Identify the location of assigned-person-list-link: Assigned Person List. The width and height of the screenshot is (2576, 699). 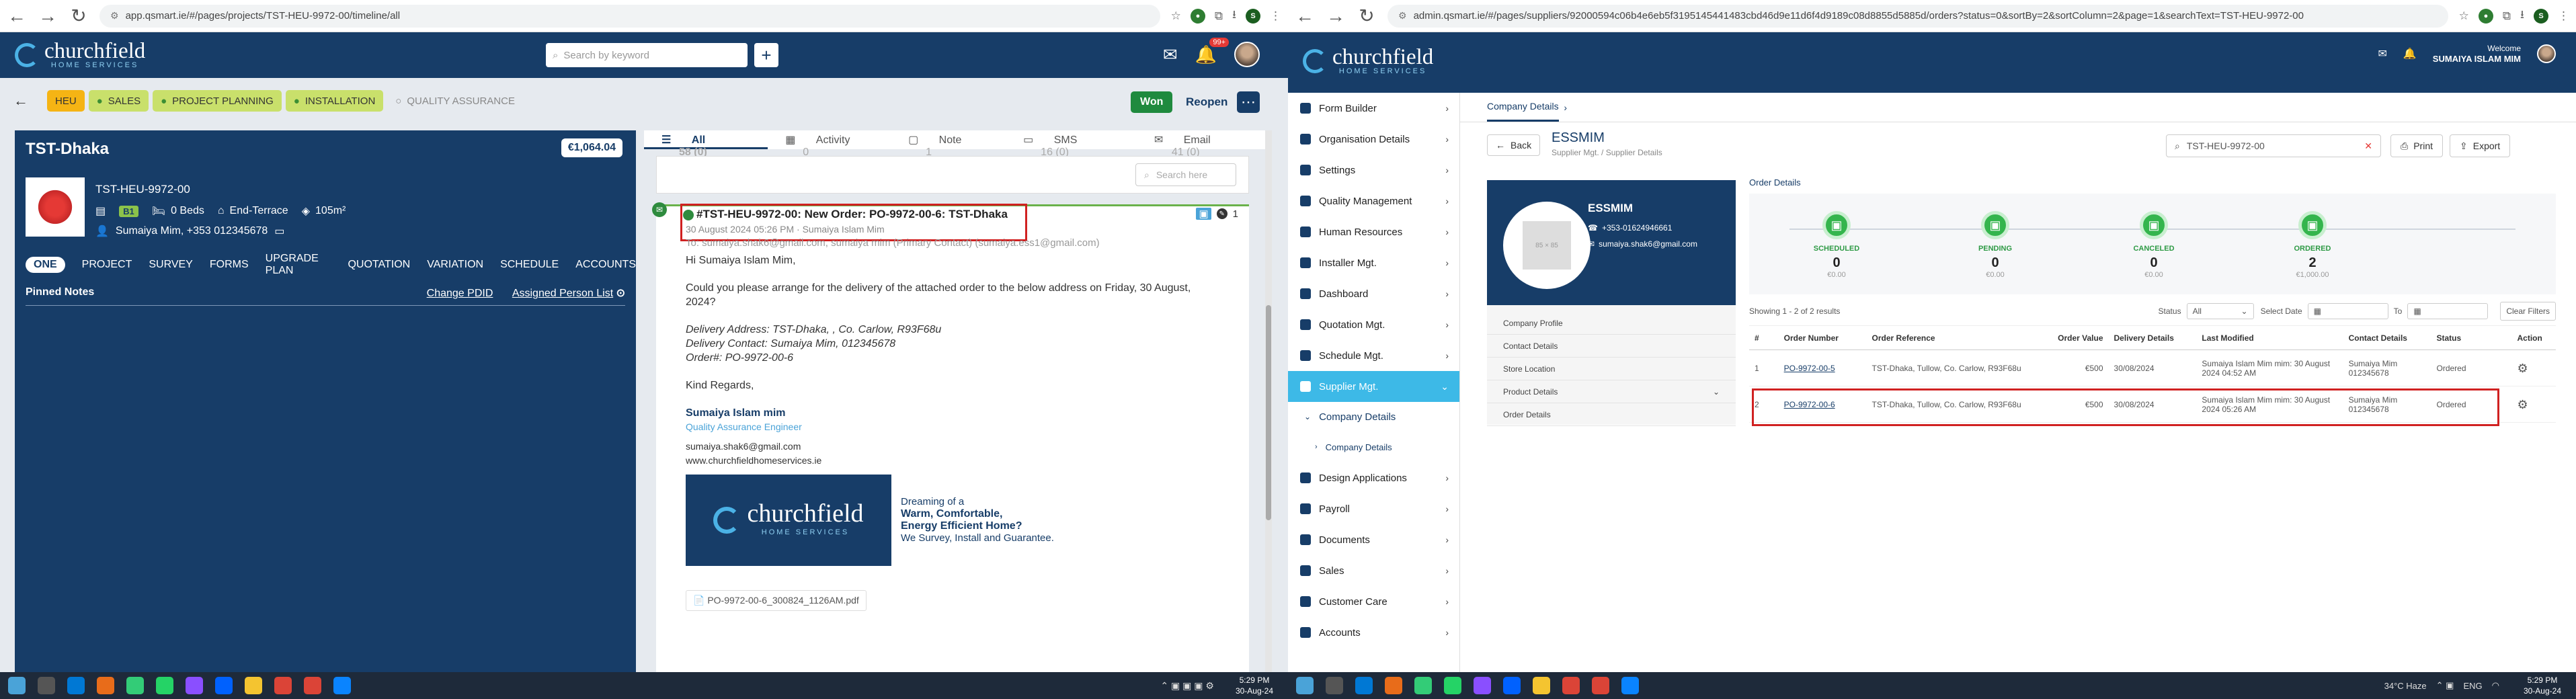
(562, 293).